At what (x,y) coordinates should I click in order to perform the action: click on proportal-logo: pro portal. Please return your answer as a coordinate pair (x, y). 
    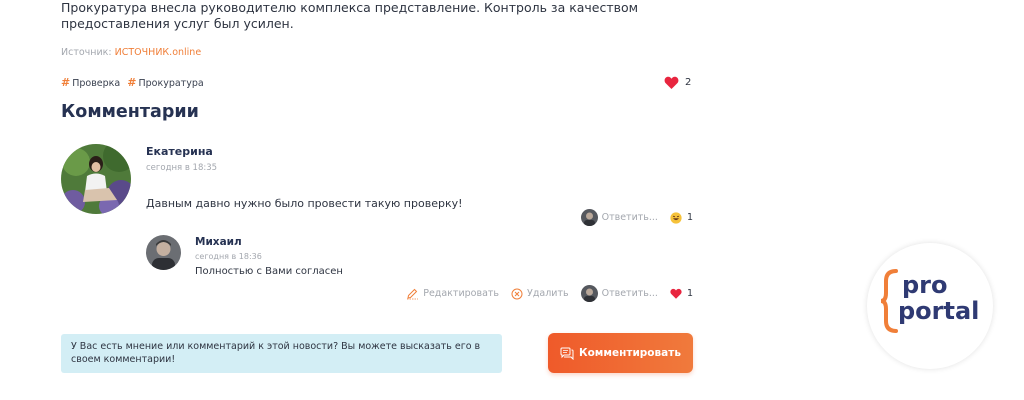
    Looking at the image, I should click on (930, 306).